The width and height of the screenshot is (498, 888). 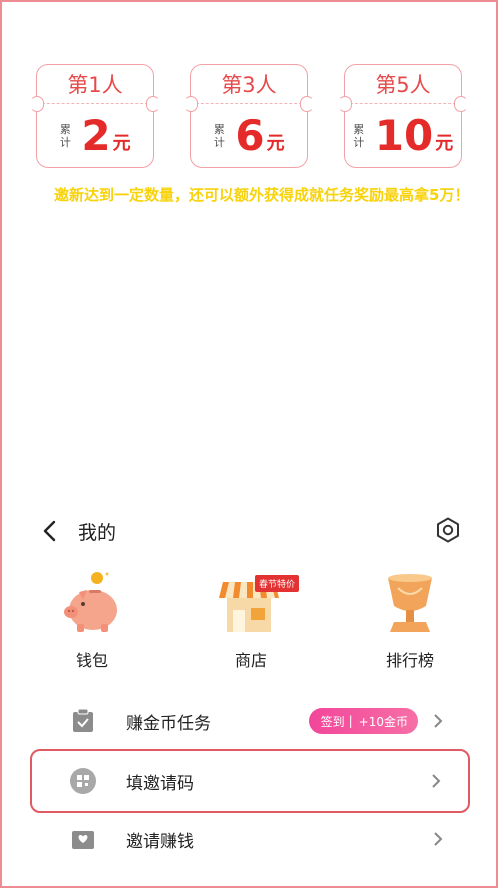 What do you see at coordinates (168, 723) in the screenshot?
I see `row-label: 赚金币任务` at bounding box center [168, 723].